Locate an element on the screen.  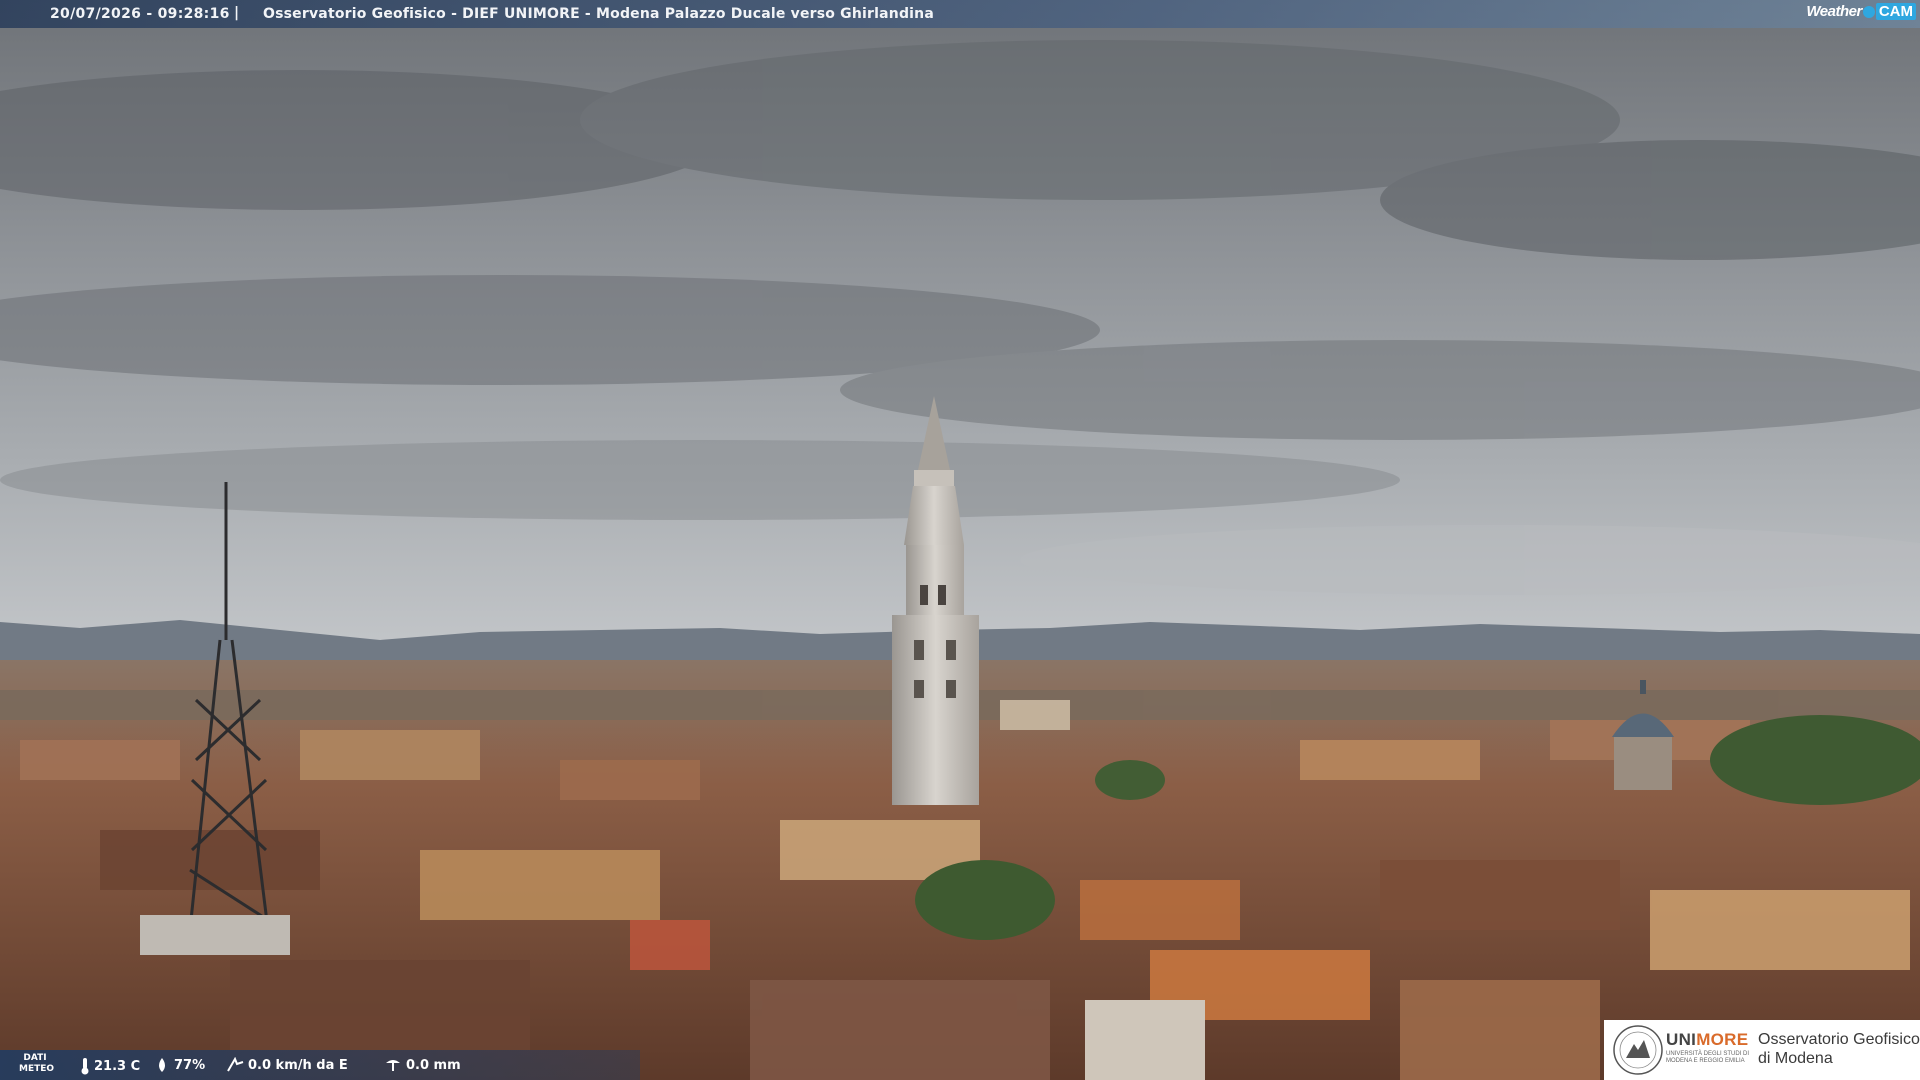
logo-text-weather: Weather is located at coordinates (1834, 11).